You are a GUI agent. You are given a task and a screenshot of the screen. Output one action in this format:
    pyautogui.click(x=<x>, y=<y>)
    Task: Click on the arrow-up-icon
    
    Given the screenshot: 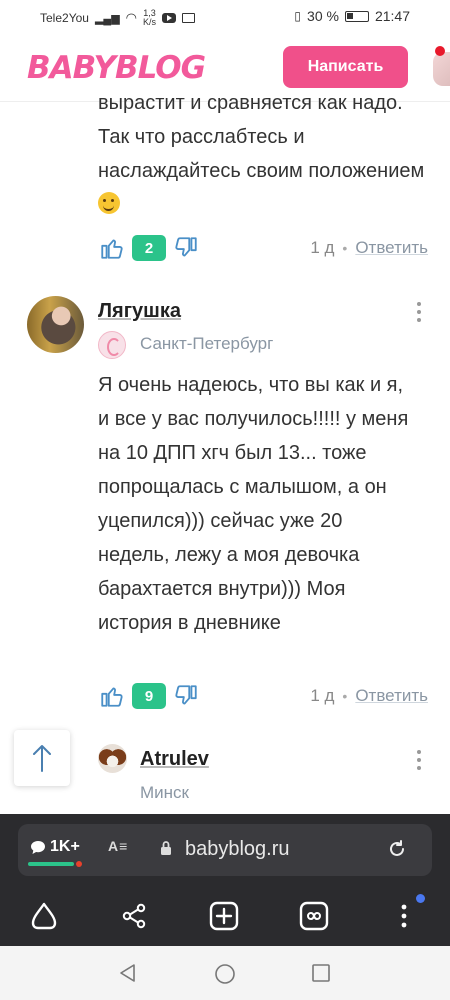 What is the action you would take?
    pyautogui.click(x=42, y=758)
    